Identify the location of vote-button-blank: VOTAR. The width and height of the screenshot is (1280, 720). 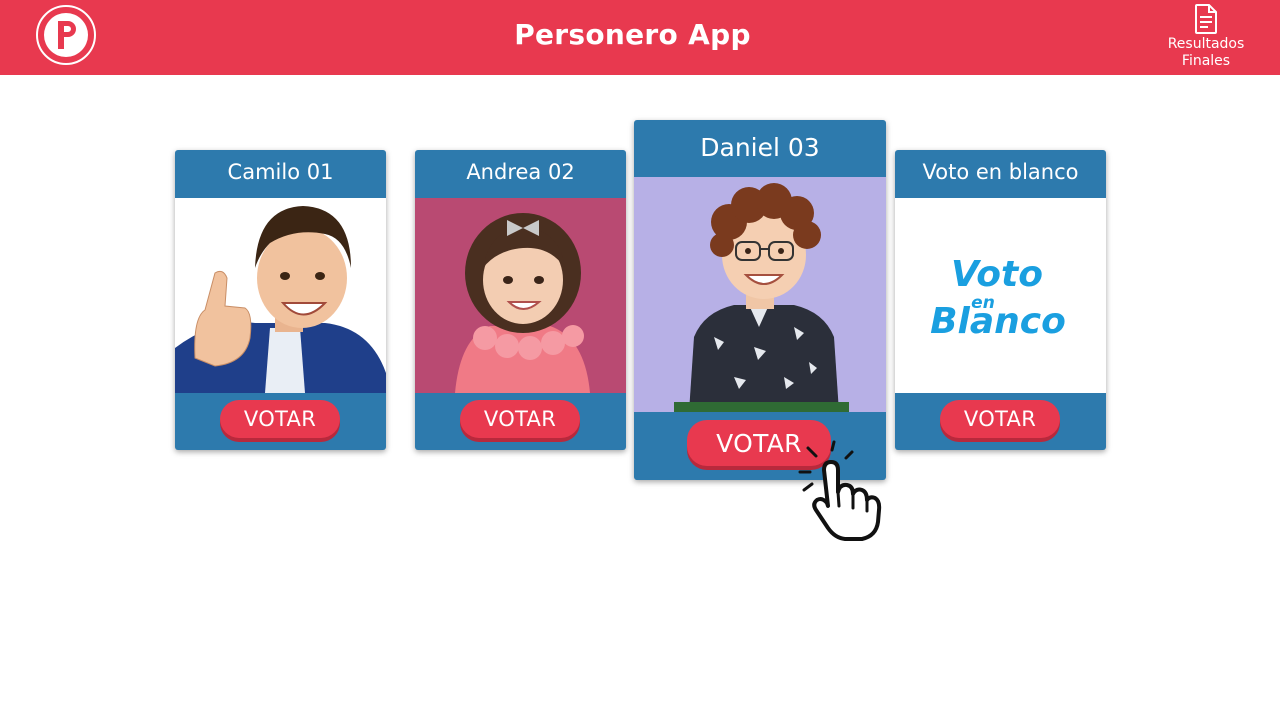
(1000, 419).